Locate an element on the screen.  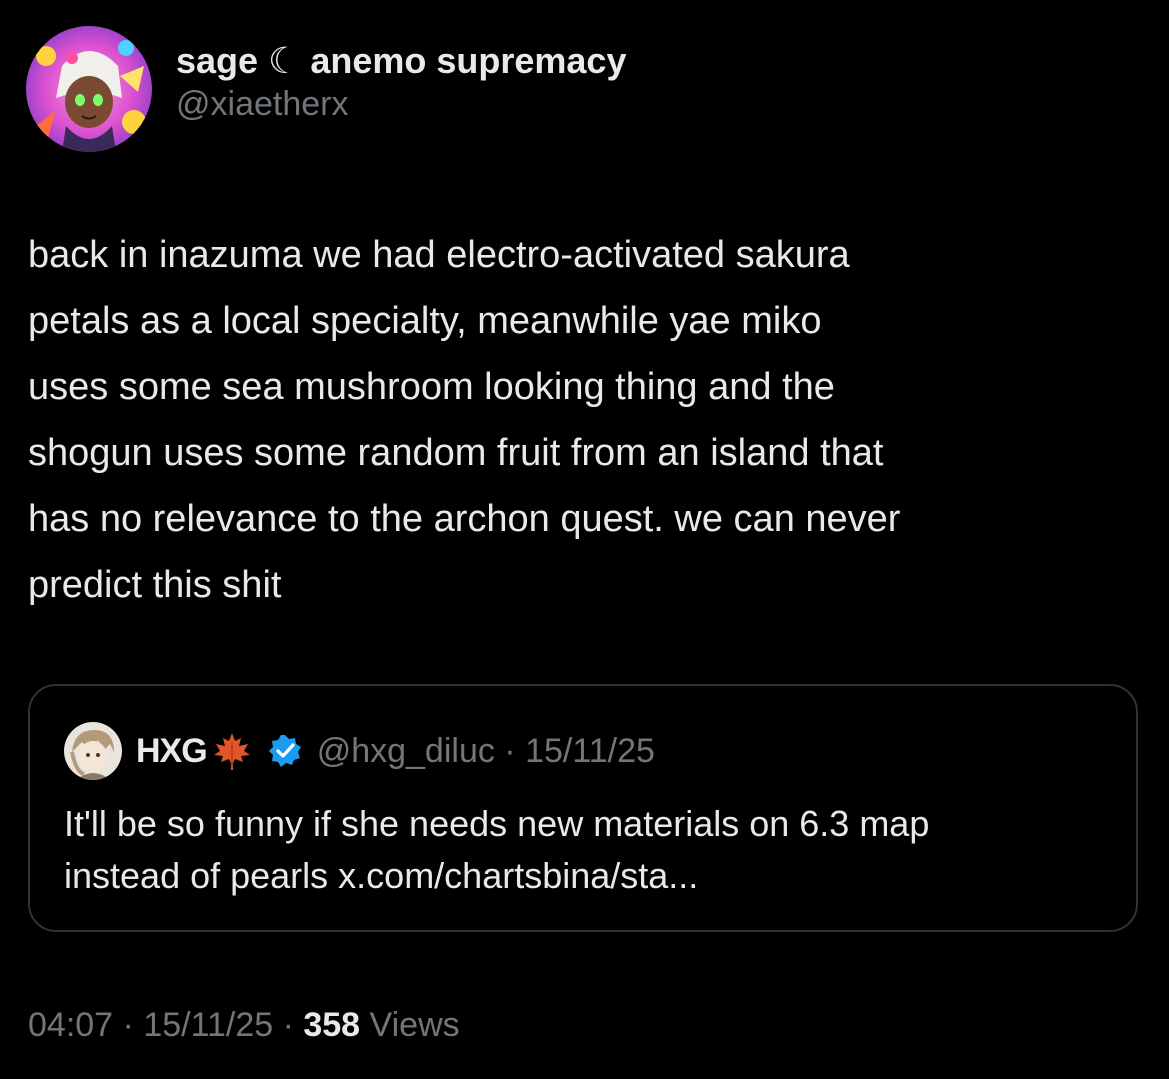
quoted-author-handle-and-date: @hxg_diluc · 15/11/25 is located at coordinates (486, 751).